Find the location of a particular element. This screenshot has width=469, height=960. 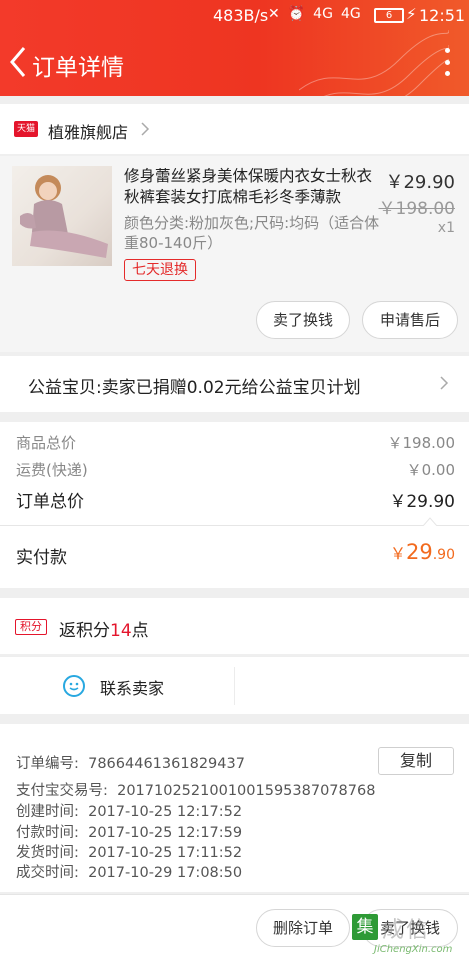

signal-right-icon: 4G is located at coordinates (350, 14).